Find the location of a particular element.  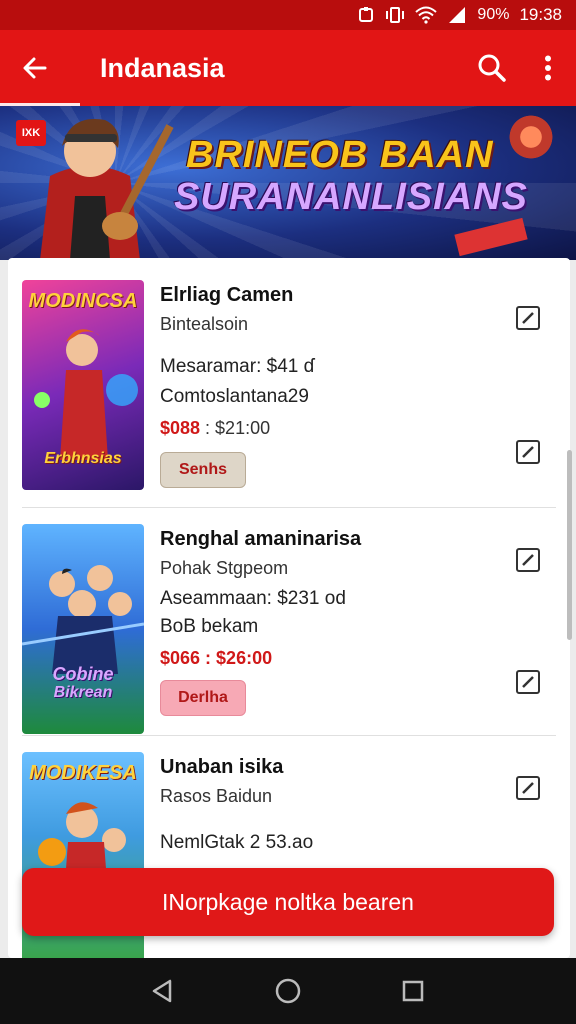

search-button is located at coordinates (492, 68).